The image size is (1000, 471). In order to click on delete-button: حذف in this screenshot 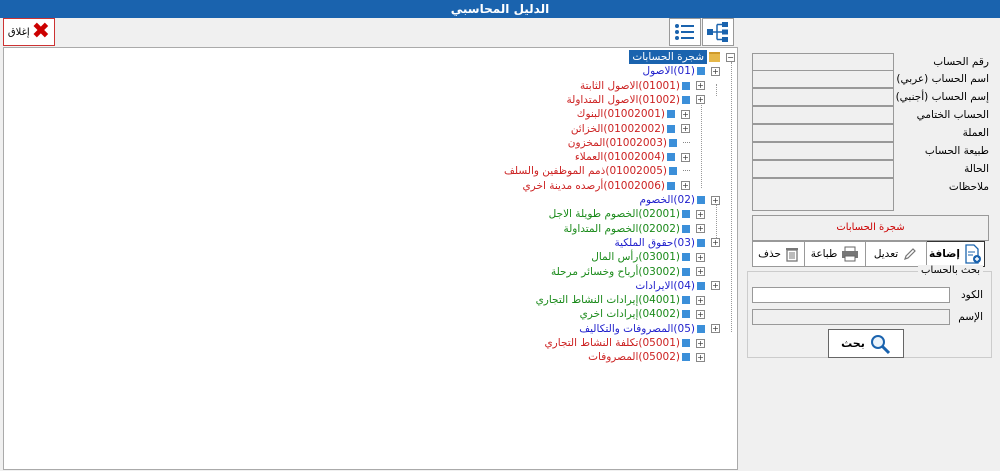, I will do `click(778, 254)`.